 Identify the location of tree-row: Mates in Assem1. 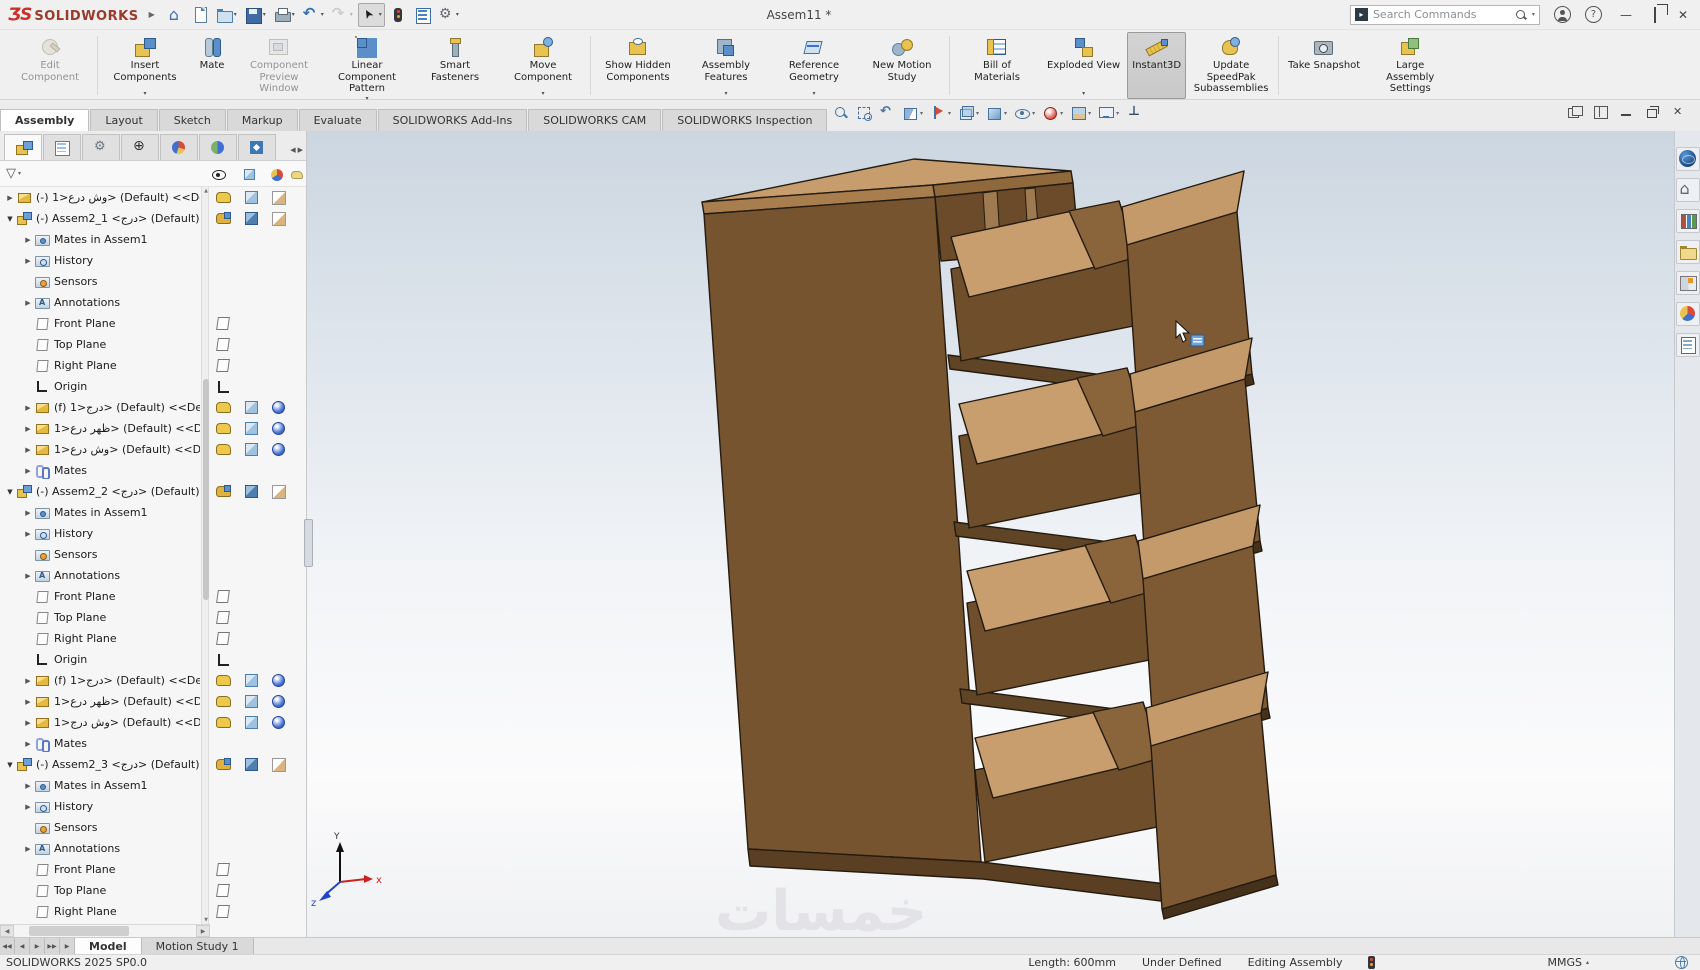
(153, 785).